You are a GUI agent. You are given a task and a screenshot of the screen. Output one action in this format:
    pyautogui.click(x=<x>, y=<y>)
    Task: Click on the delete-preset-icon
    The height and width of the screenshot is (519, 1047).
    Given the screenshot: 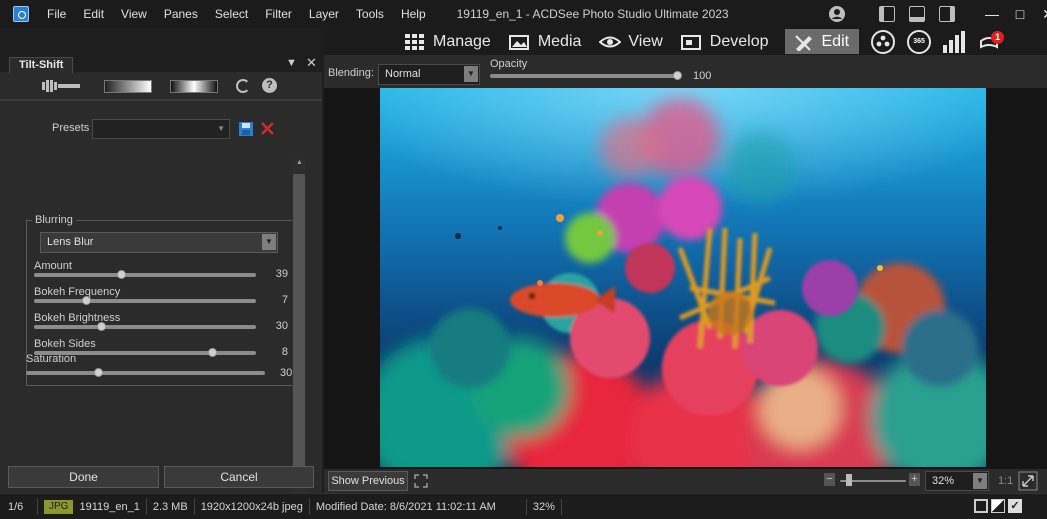 What is the action you would take?
    pyautogui.click(x=267, y=128)
    